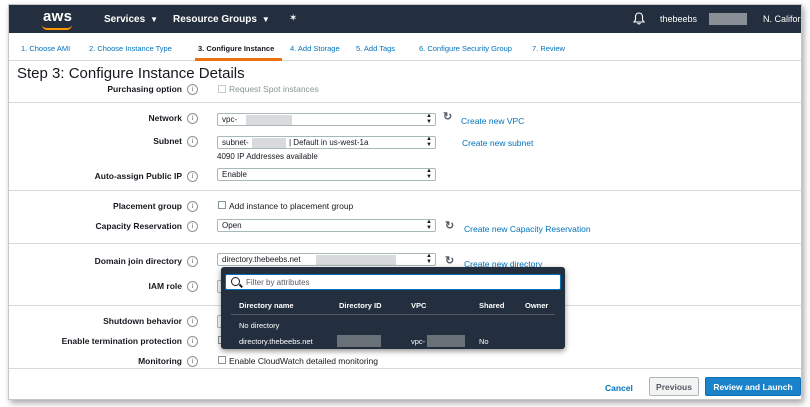 The width and height of the screenshot is (810, 407). I want to click on network-label: Network, so click(165, 118).